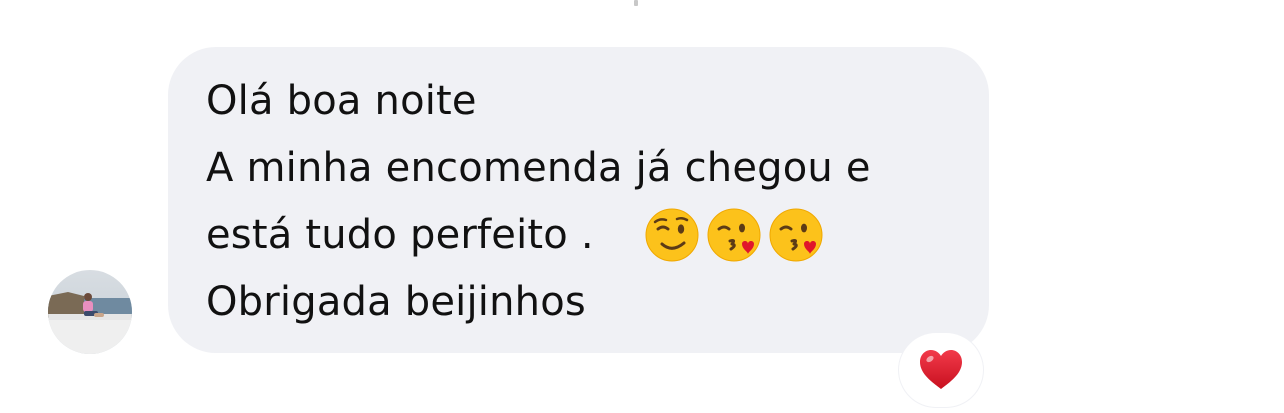  Describe the element at coordinates (672, 235) in the screenshot. I see `winking-face-icon` at that location.